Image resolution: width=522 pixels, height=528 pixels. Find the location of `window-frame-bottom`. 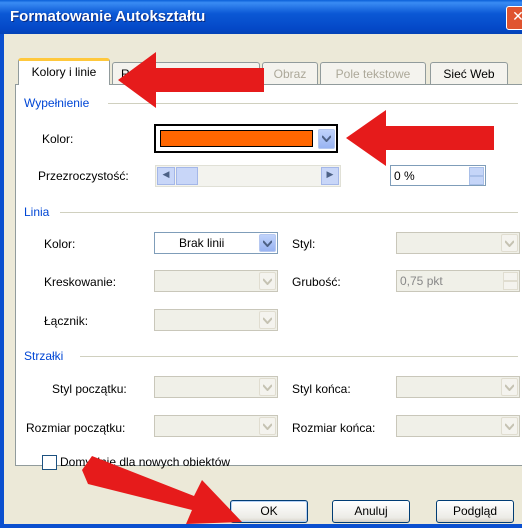

window-frame-bottom is located at coordinates (261, 526).